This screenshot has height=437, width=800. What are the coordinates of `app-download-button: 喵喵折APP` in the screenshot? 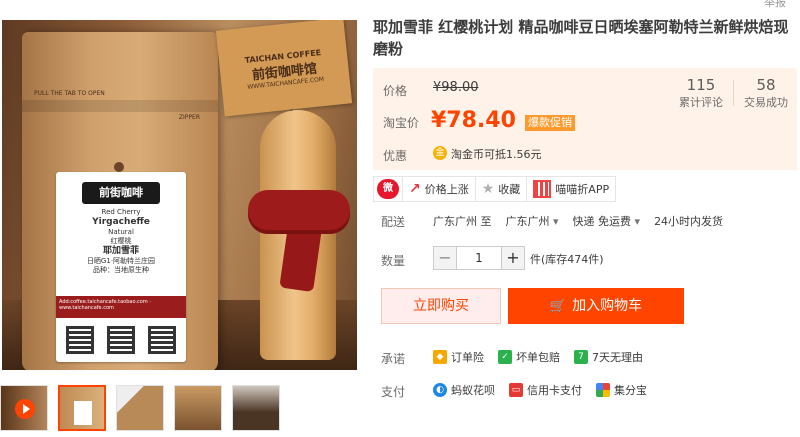 It's located at (570, 189).